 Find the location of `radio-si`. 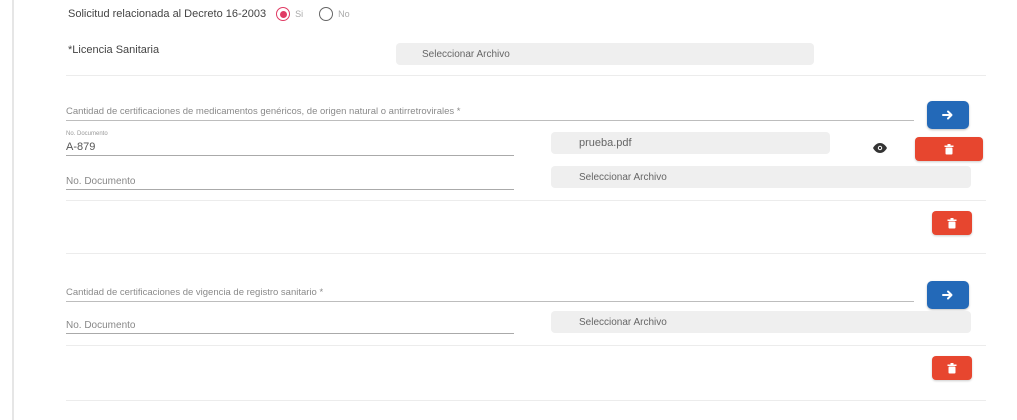

radio-si is located at coordinates (283, 14).